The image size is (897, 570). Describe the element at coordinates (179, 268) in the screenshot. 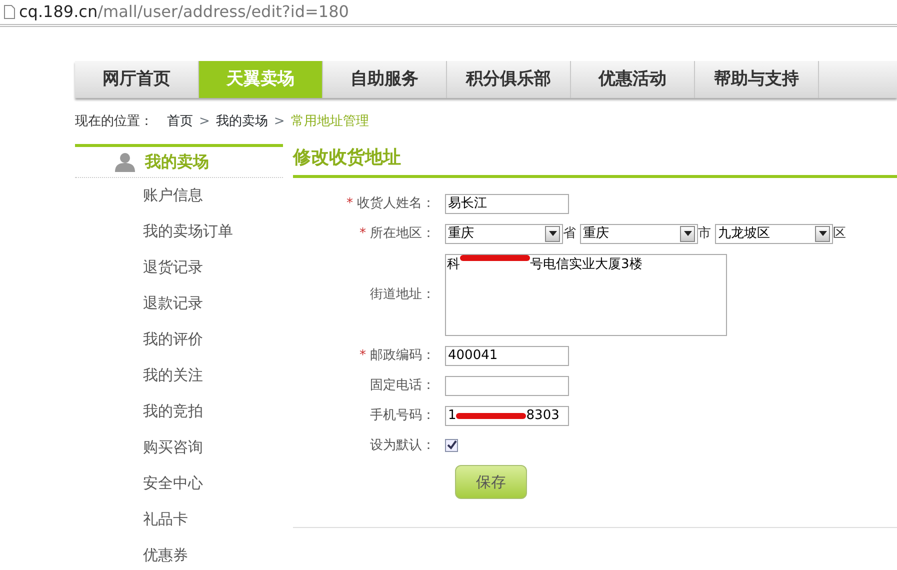

I see `sidebar-link: 退货记录` at that location.